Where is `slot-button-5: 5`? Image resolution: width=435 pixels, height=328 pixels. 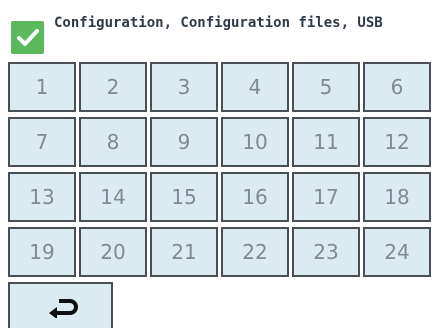
slot-button-5: 5 is located at coordinates (326, 87).